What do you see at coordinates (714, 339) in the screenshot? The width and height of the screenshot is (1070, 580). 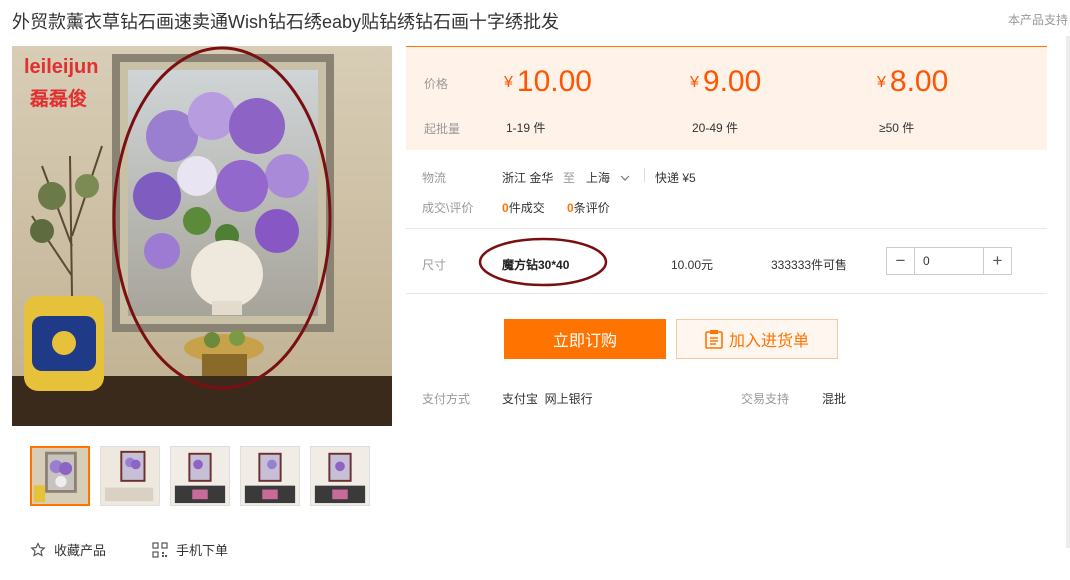 I see `clipboard-icon` at bounding box center [714, 339].